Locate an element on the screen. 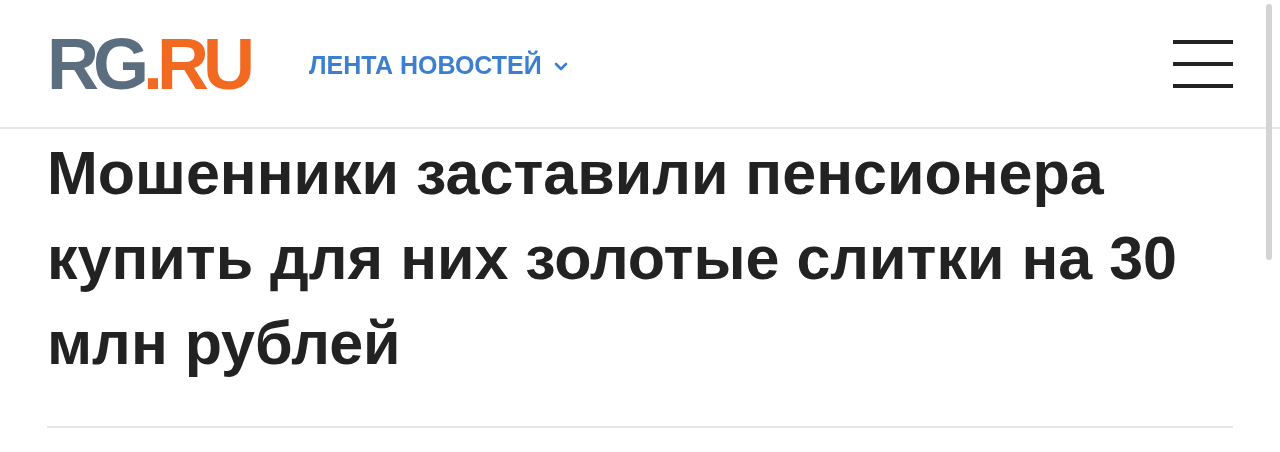  site-logo: RG.RU is located at coordinates (148, 63).